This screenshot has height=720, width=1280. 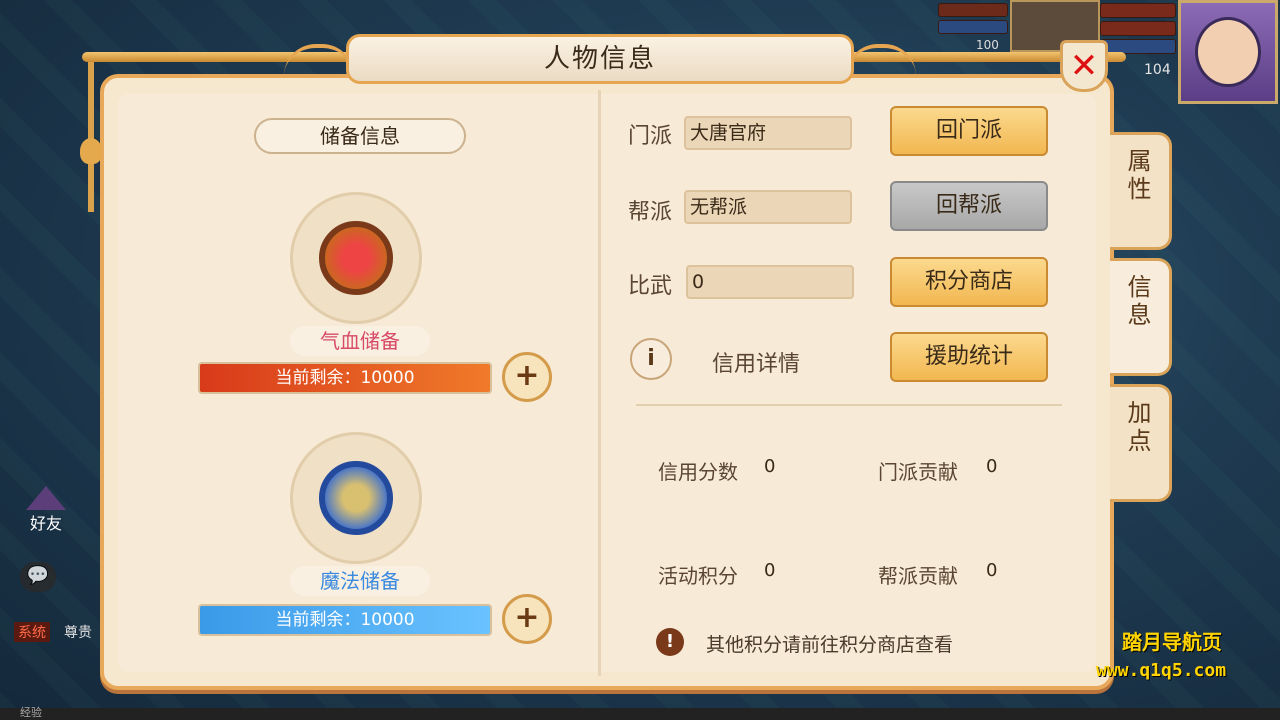 I want to click on gang-contribution-label: 帮派贡献, so click(x=918, y=576).